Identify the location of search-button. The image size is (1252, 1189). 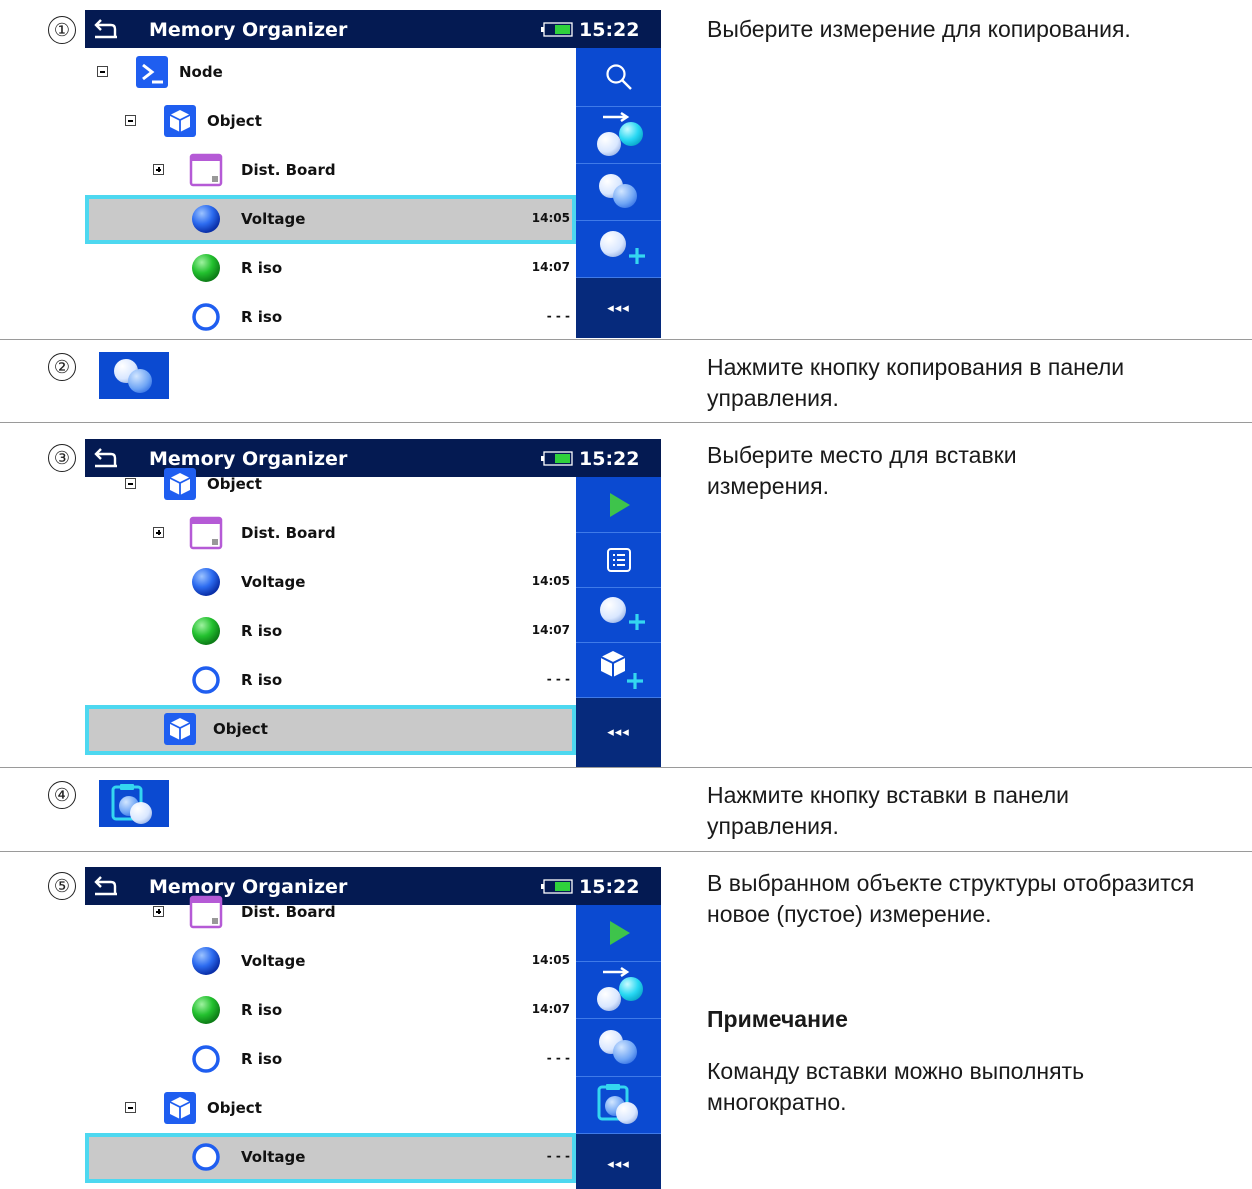
(618, 77).